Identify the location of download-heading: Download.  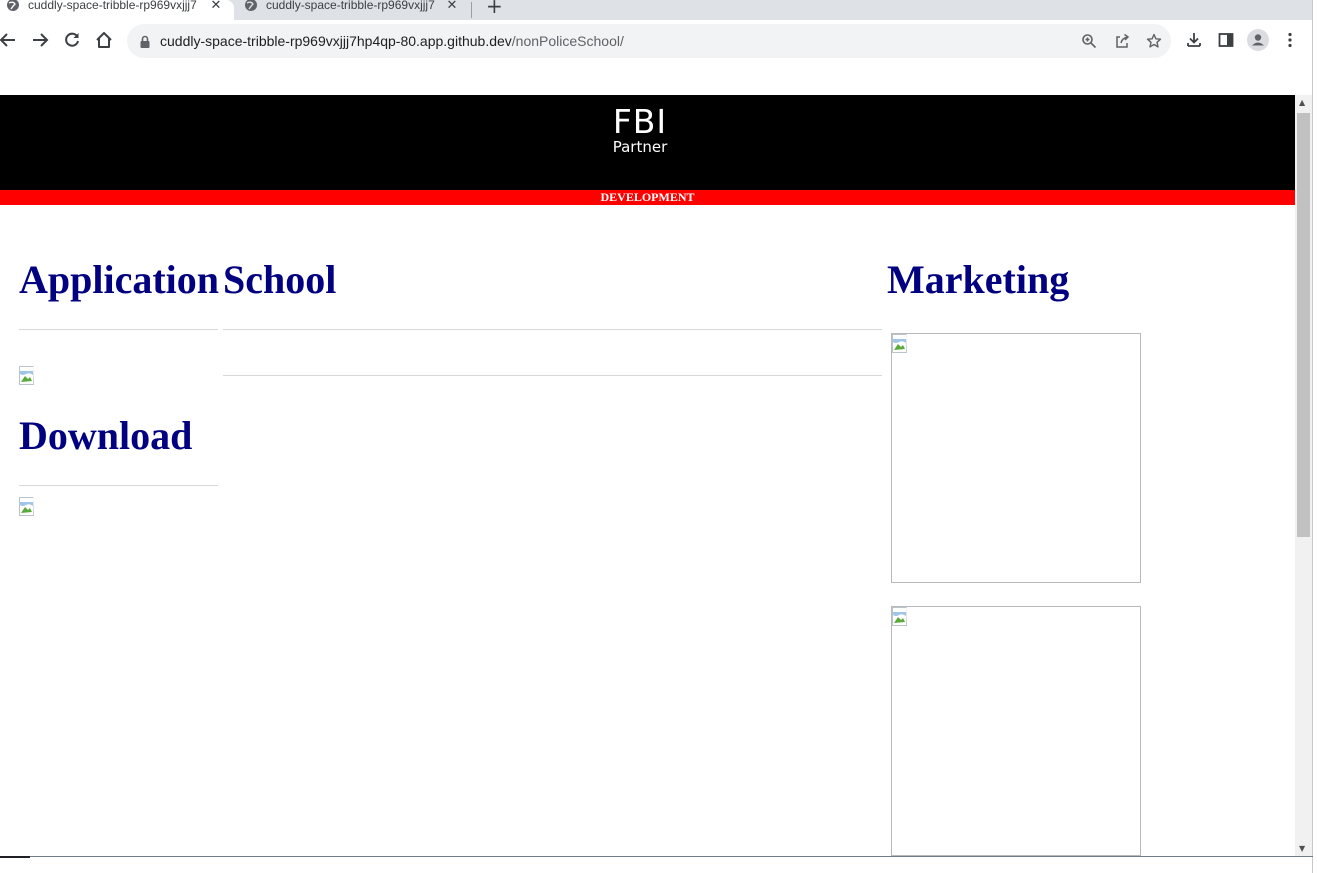
(106, 435).